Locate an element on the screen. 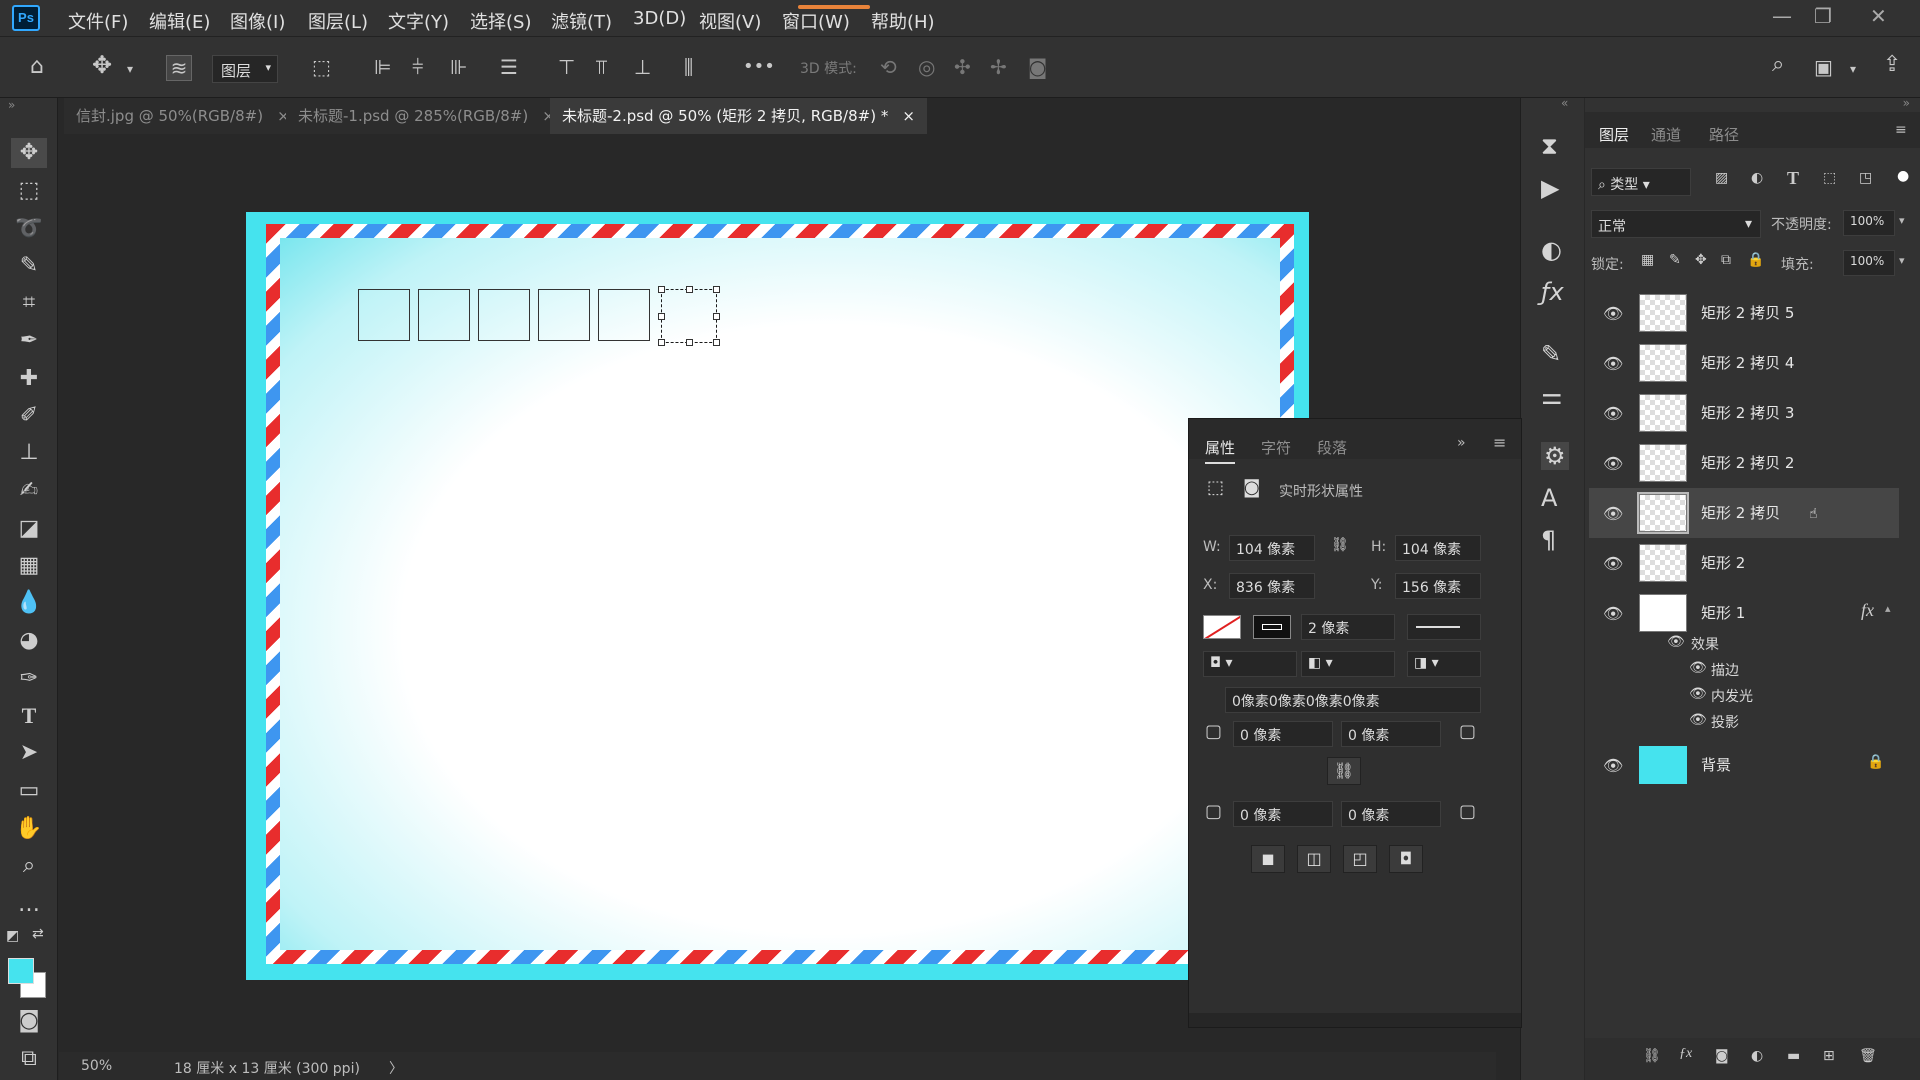 This screenshot has height=1080, width=1920. paragraph-icon: ¶ is located at coordinates (1548, 540).